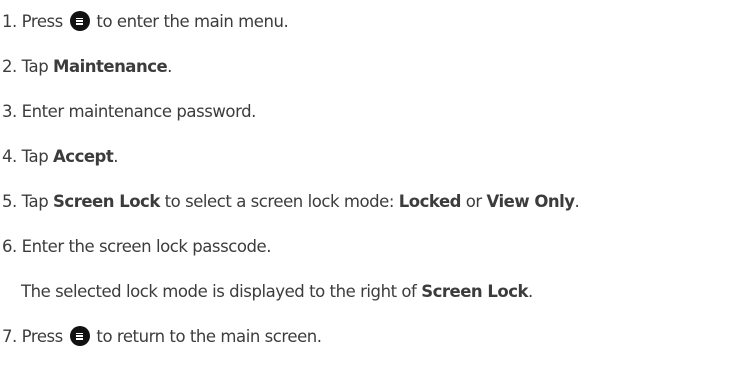  I want to click on step-number: 2., so click(9, 66).